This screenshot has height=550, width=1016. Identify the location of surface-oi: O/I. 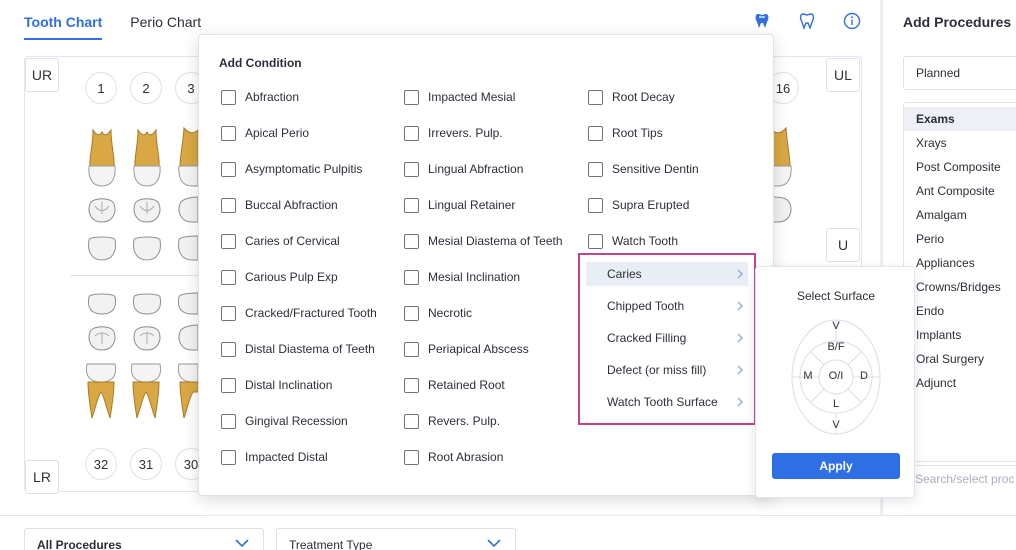
(836, 376).